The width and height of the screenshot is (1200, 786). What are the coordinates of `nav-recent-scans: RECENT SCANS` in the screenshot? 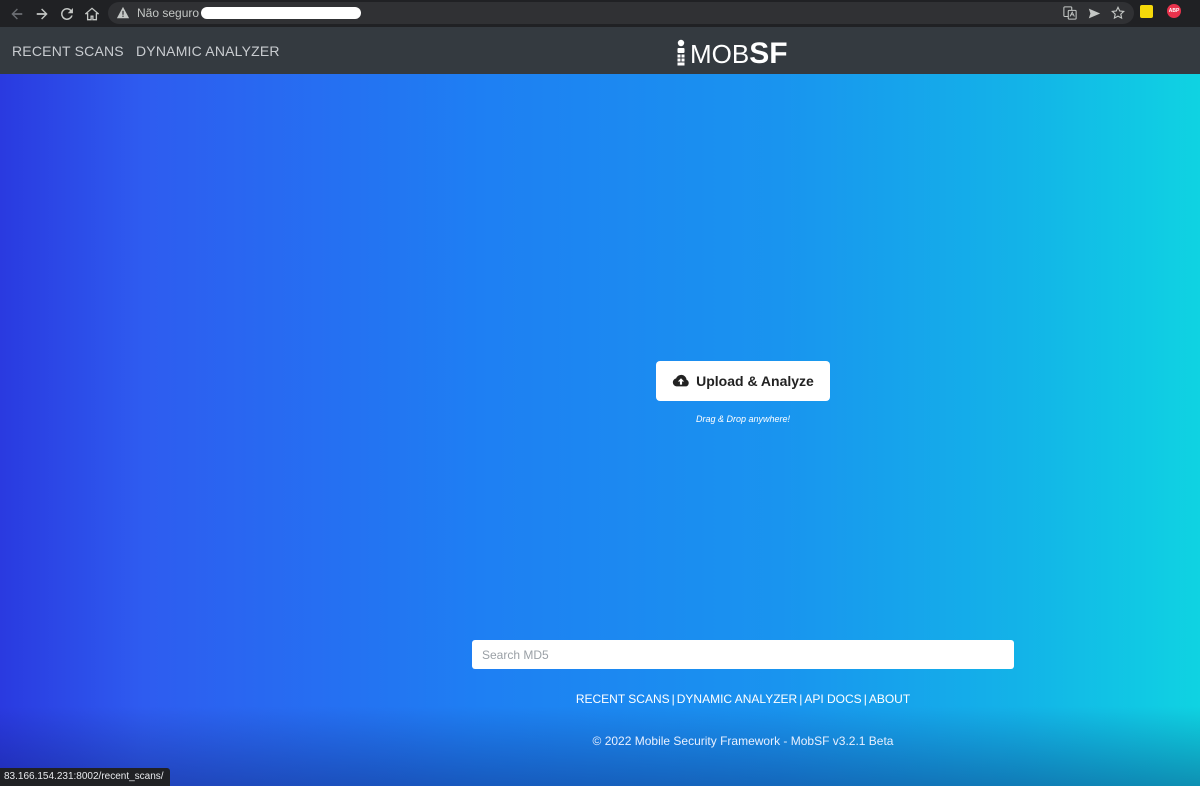 It's located at (68, 51).